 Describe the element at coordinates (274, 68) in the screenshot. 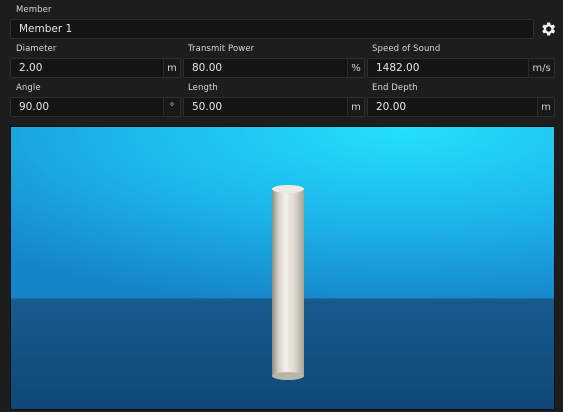

I see `transmit-power-field: 80.00 %` at that location.